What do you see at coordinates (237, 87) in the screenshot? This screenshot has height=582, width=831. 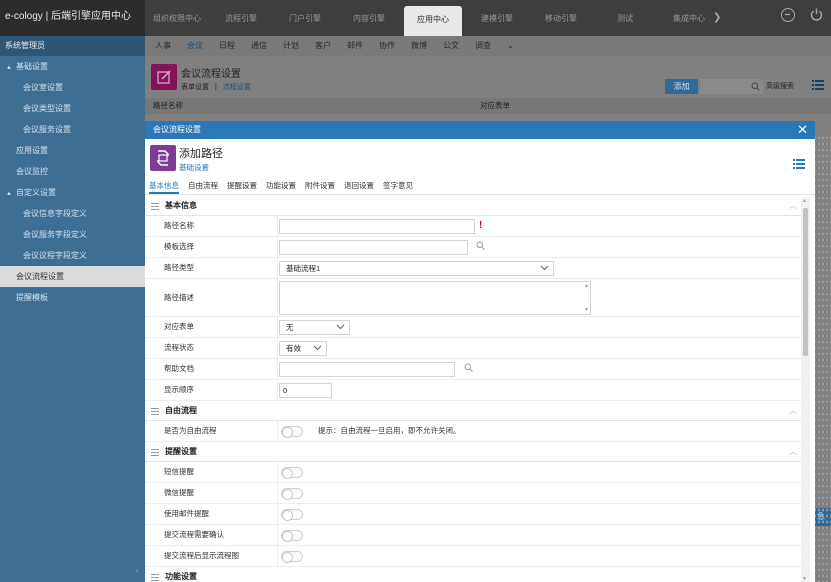 I see `breadcrumb-current: 流程设置` at bounding box center [237, 87].